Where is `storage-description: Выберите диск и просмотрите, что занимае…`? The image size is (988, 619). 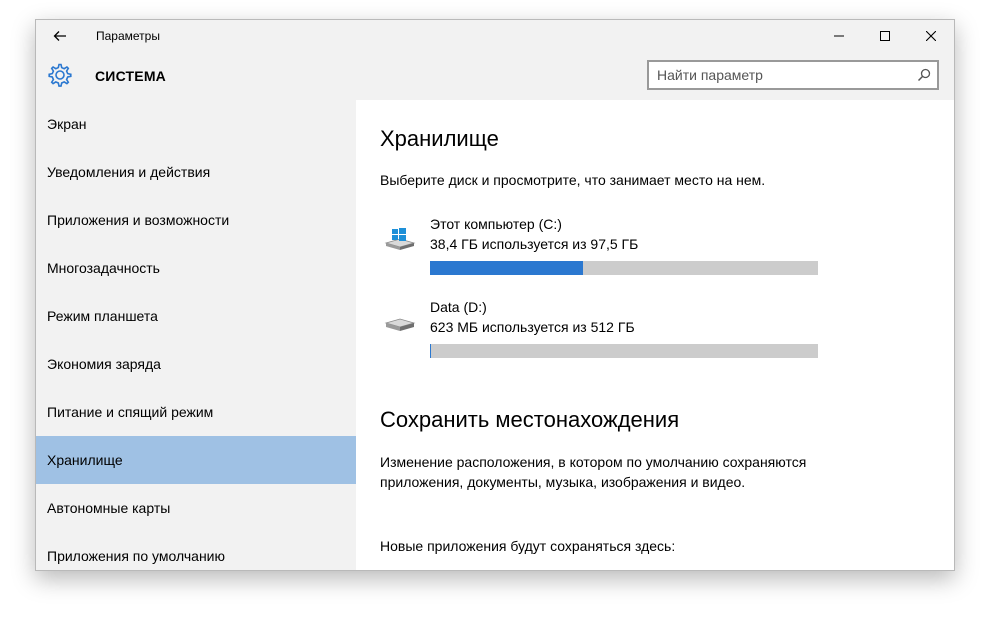
storage-description: Выберите диск и просмотрите, что занимае… is located at coordinates (573, 180).